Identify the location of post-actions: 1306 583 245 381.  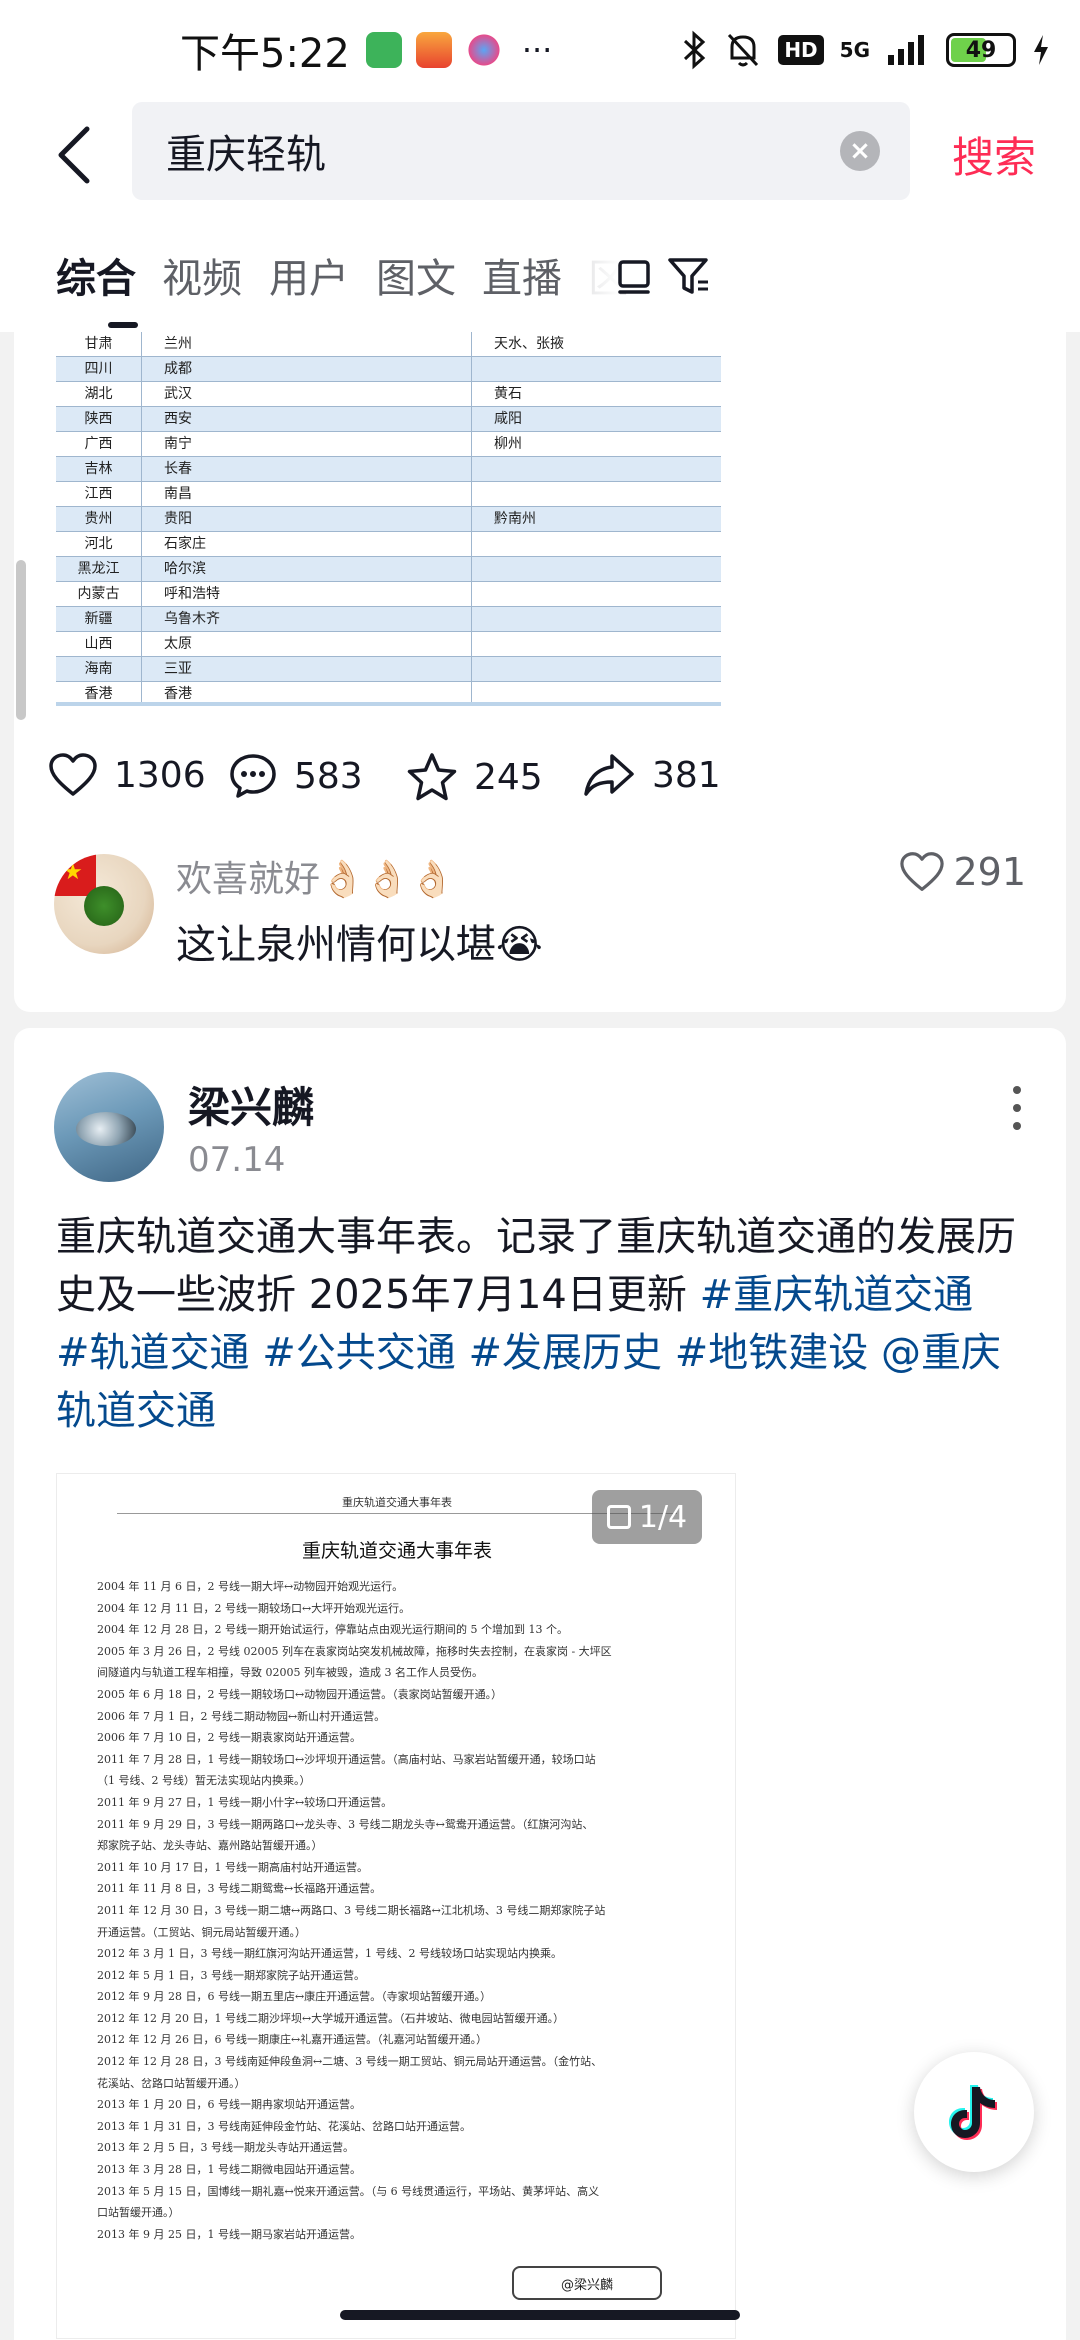
(540, 785).